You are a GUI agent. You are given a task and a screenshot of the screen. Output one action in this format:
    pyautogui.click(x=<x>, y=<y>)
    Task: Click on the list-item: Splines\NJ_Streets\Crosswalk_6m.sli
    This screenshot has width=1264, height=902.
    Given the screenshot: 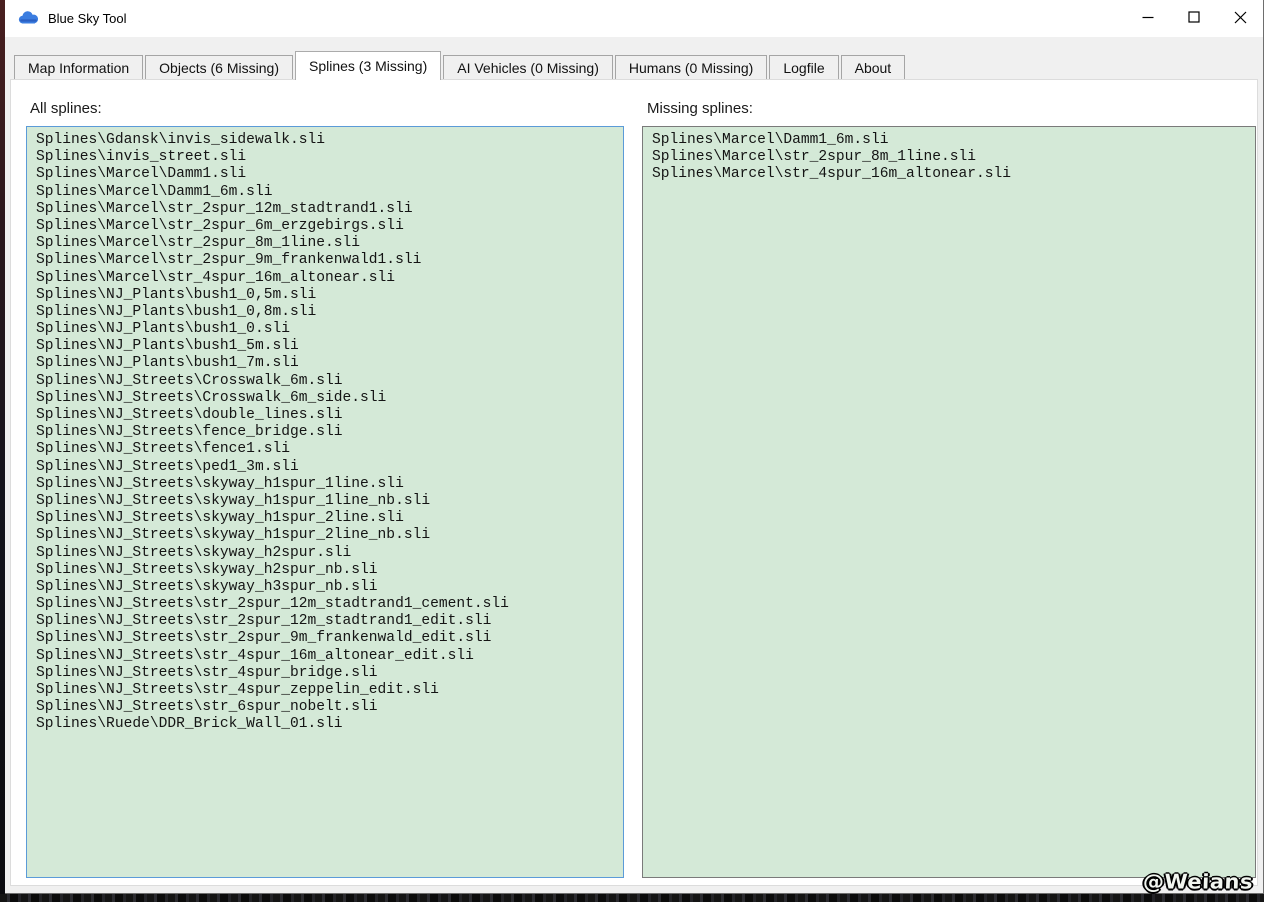 What is the action you would take?
    pyautogui.click(x=189, y=380)
    